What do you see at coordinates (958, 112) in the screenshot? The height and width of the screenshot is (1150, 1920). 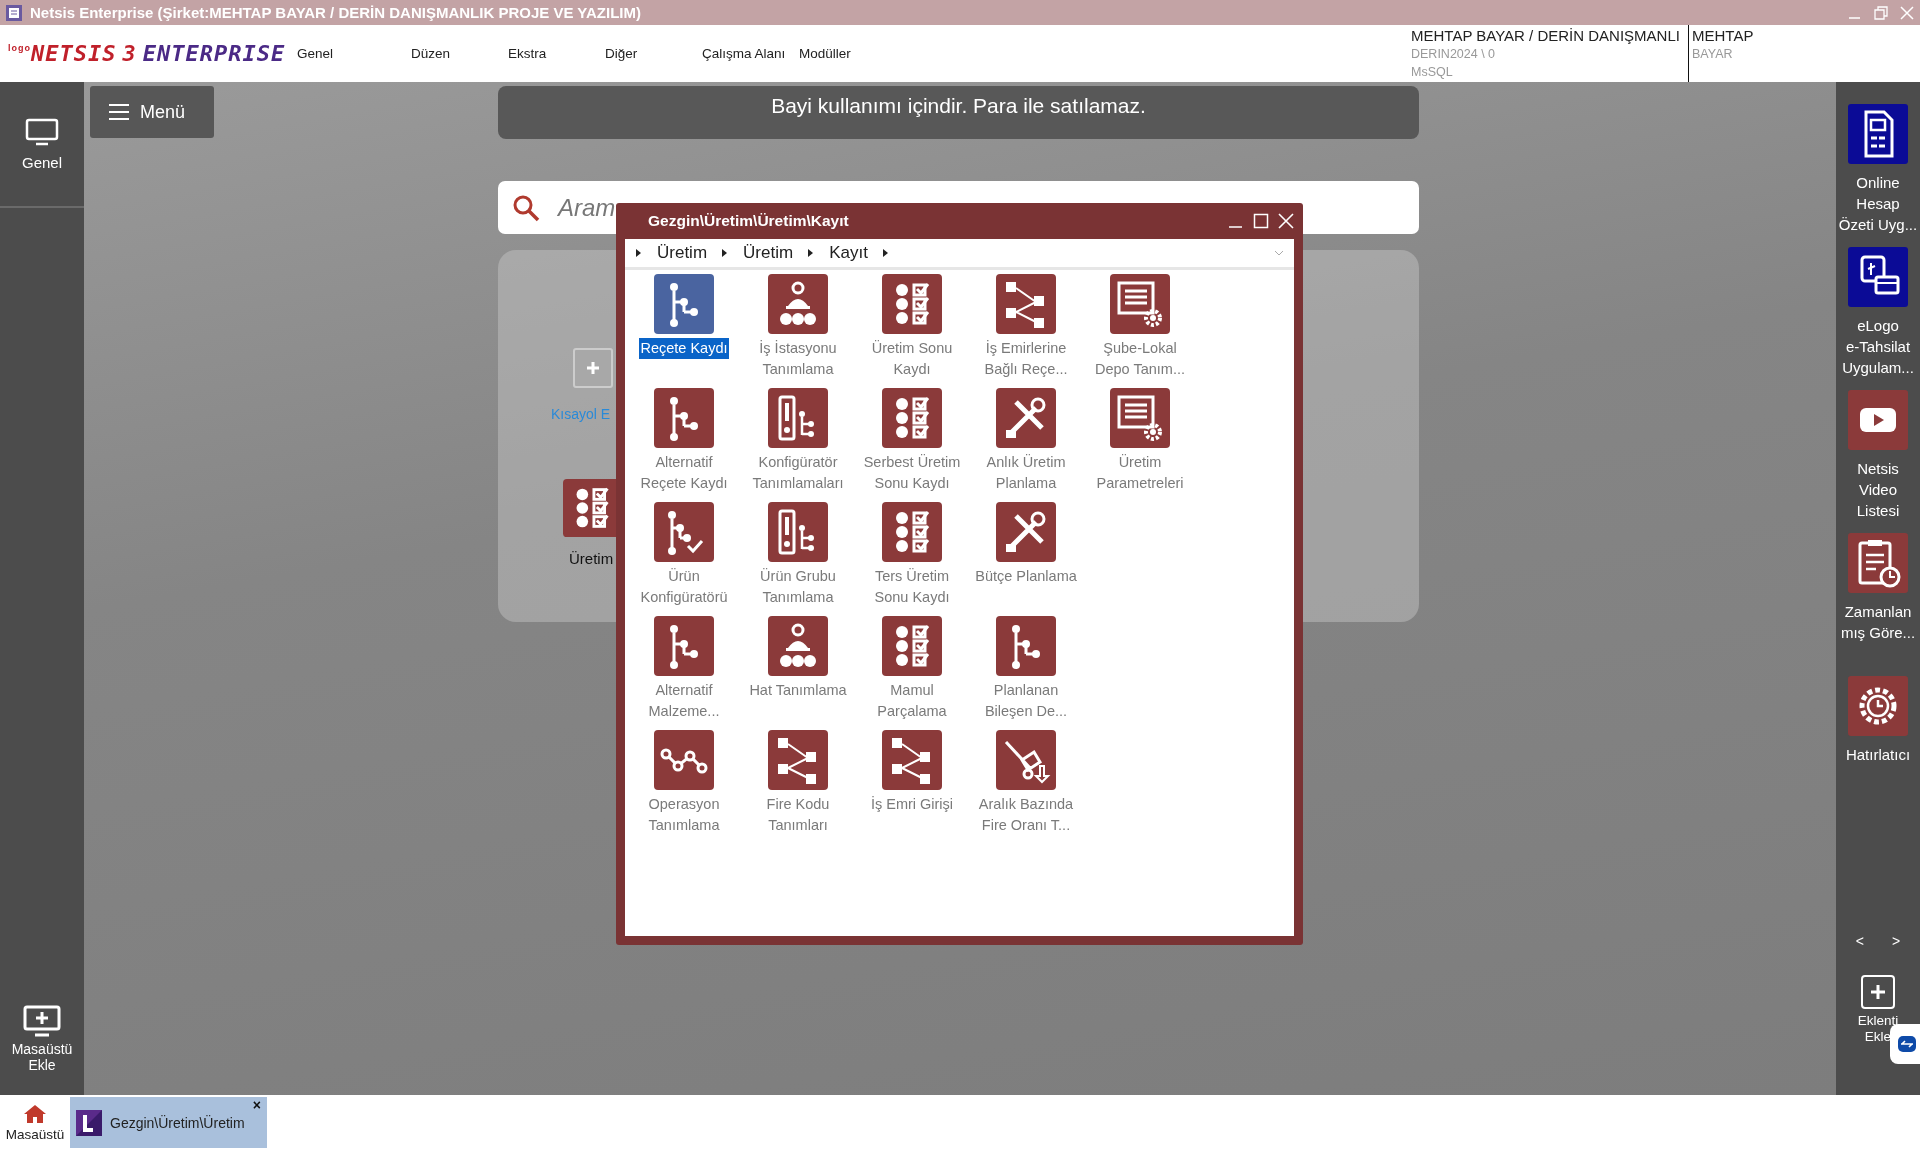 I see `notice-banner: Bayi kullanımı içindir. Para ile satılamaz.` at bounding box center [958, 112].